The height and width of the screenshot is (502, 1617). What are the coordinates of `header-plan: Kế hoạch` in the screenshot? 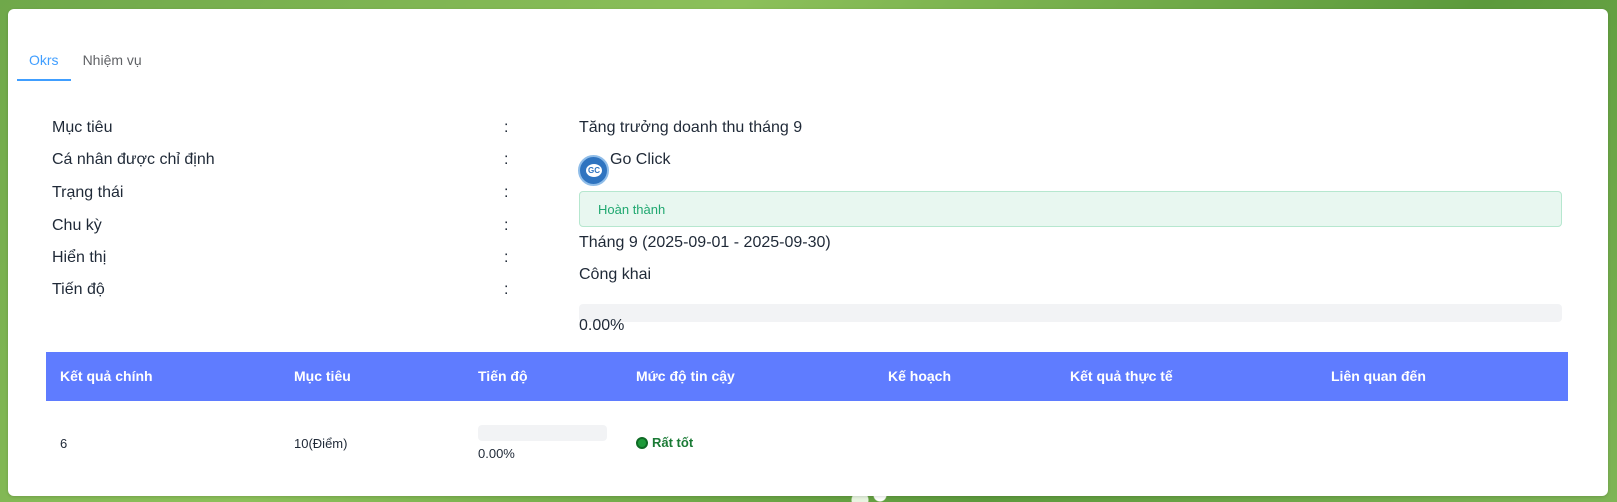 It's located at (920, 376).